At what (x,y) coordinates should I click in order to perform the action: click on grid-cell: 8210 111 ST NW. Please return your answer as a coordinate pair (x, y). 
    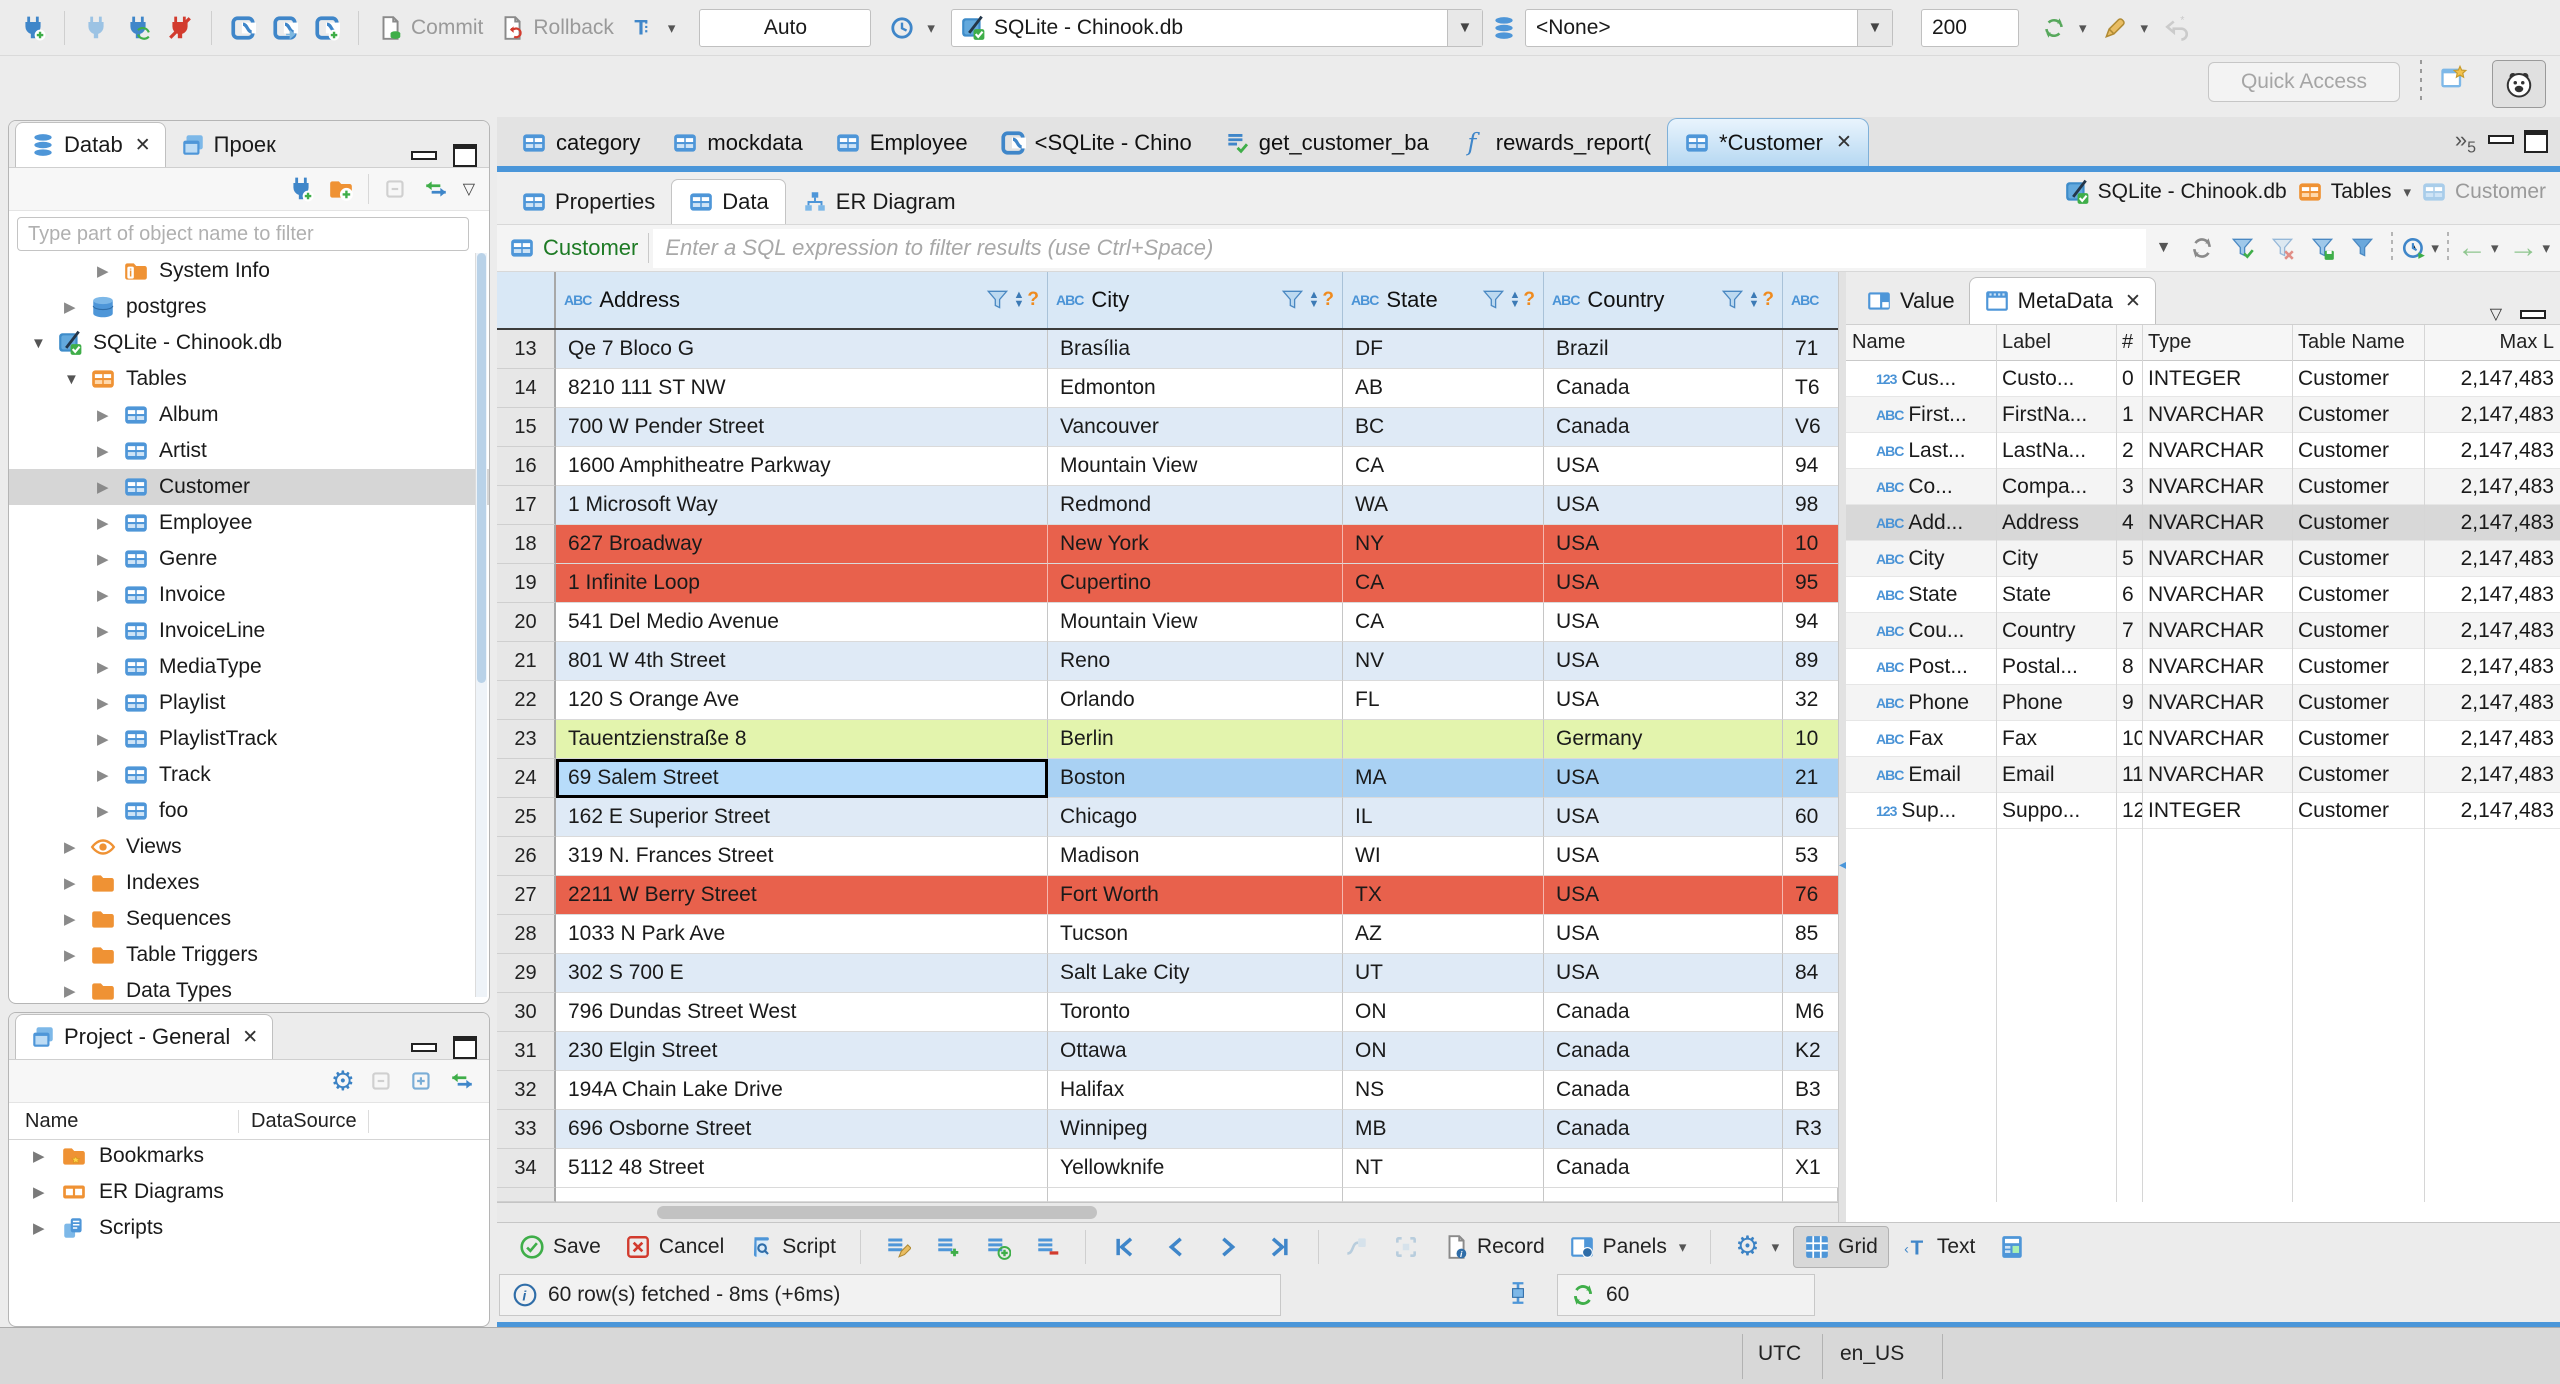
    Looking at the image, I should click on (802, 388).